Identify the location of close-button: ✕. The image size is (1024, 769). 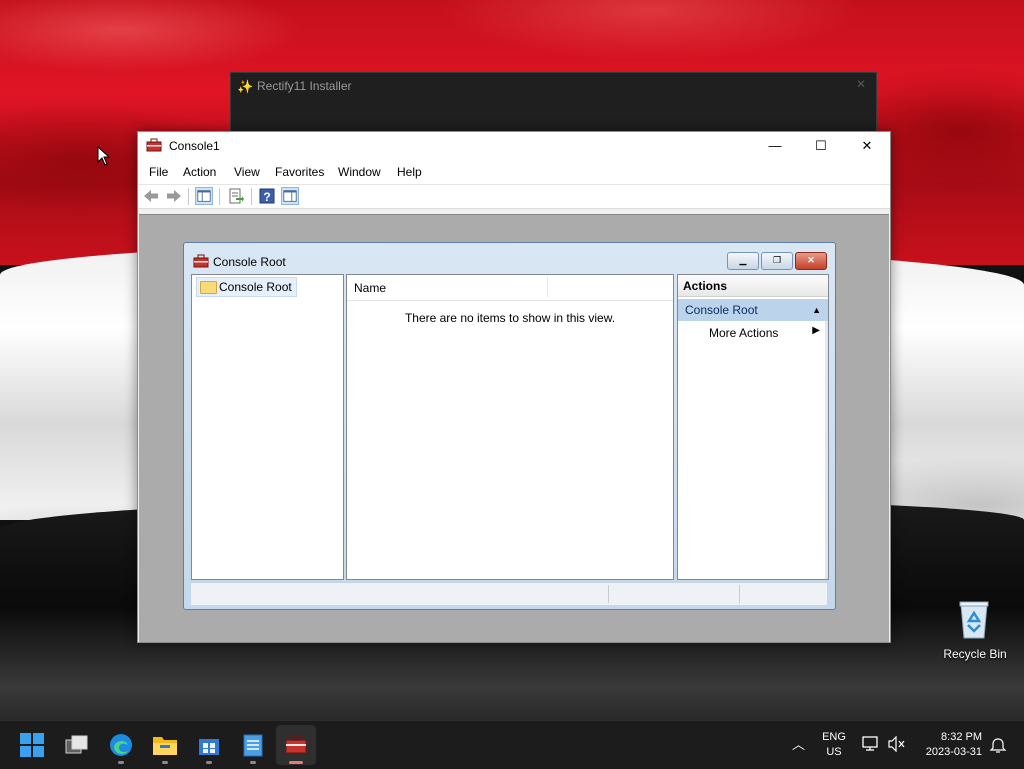
(867, 146).